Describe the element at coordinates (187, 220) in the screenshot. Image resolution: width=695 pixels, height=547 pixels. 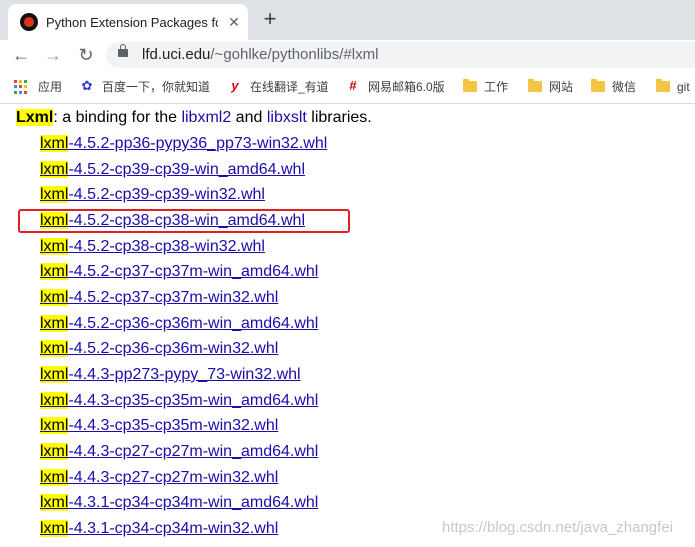
I see `file-name: -4.5.2-cp38-cp38-win_amd64.whl` at that location.